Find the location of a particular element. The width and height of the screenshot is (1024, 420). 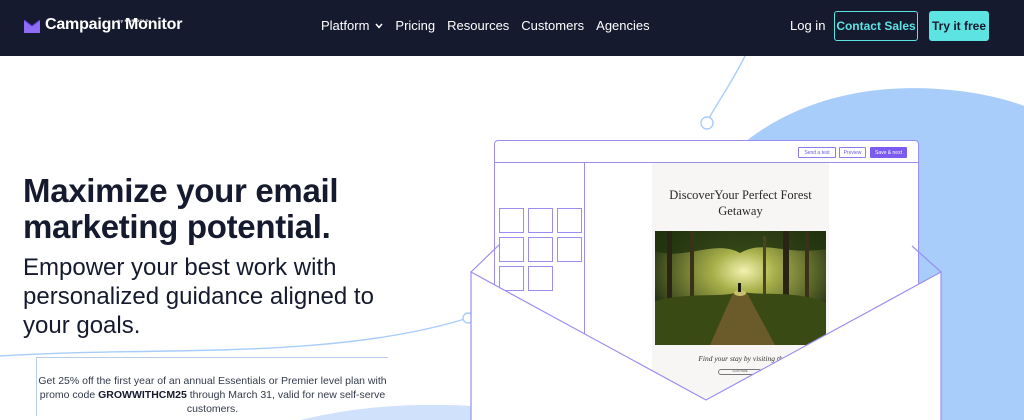

nav-item-label: Customers is located at coordinates (553, 25).